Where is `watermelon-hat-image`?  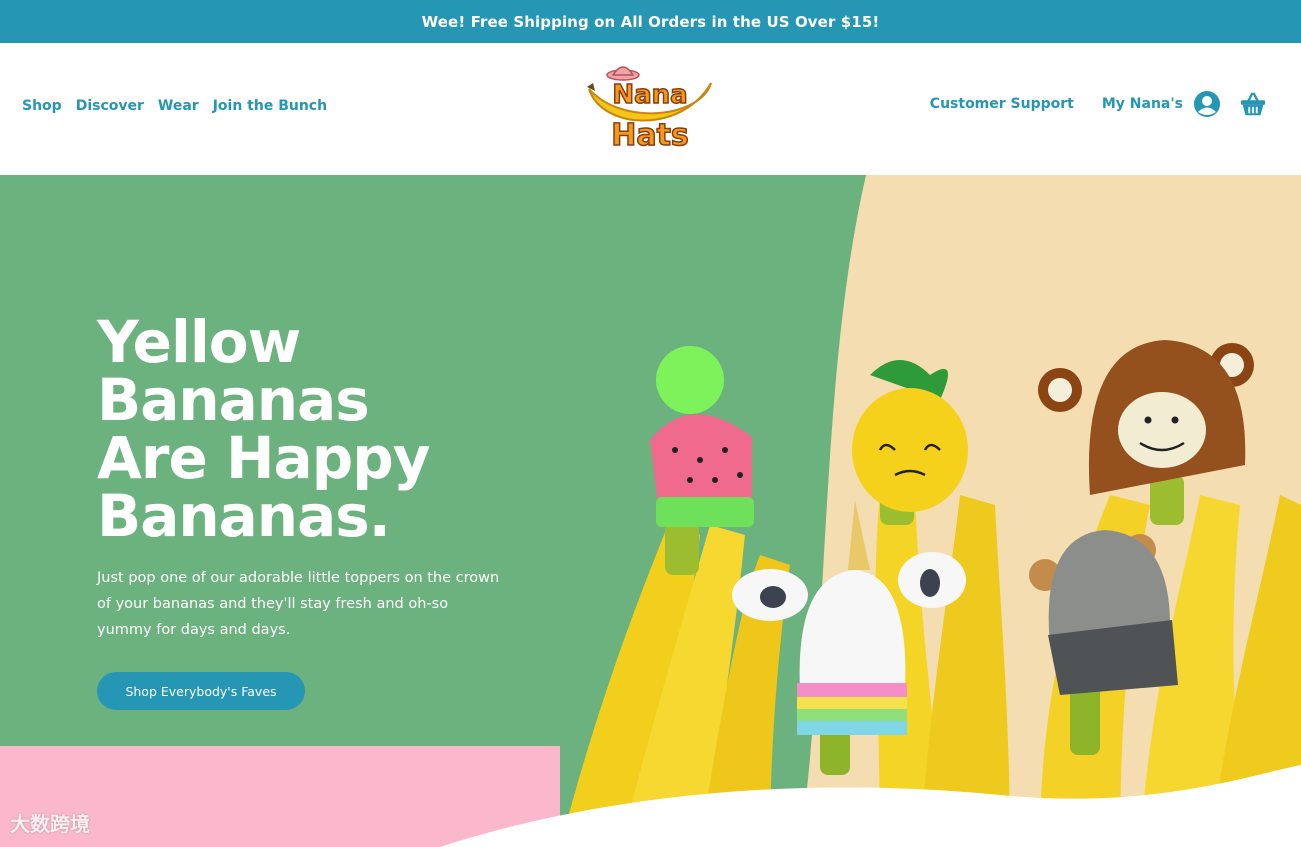 watermelon-hat-image is located at coordinates (702, 436).